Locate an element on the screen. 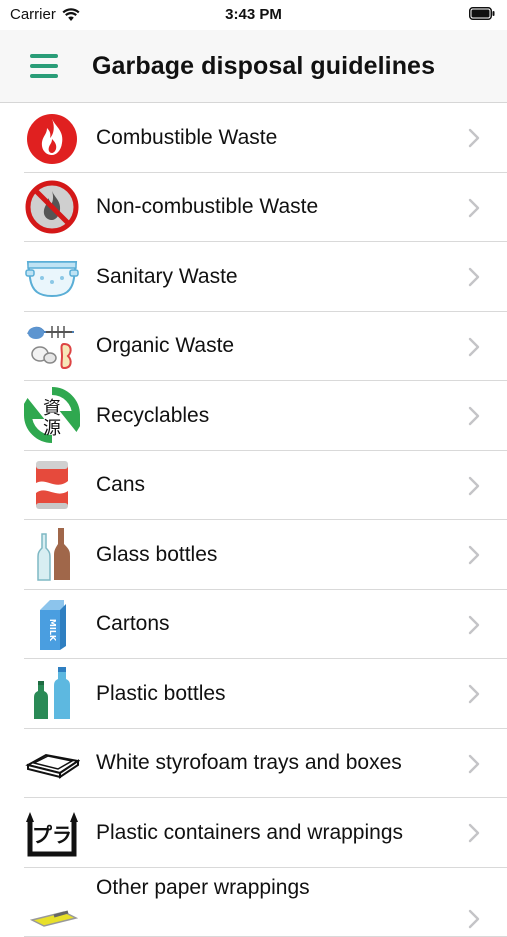 The height and width of the screenshot is (937, 507). list-item-plastic-containers: プラ Plastic containers and wrappings is located at coordinates (253, 833).